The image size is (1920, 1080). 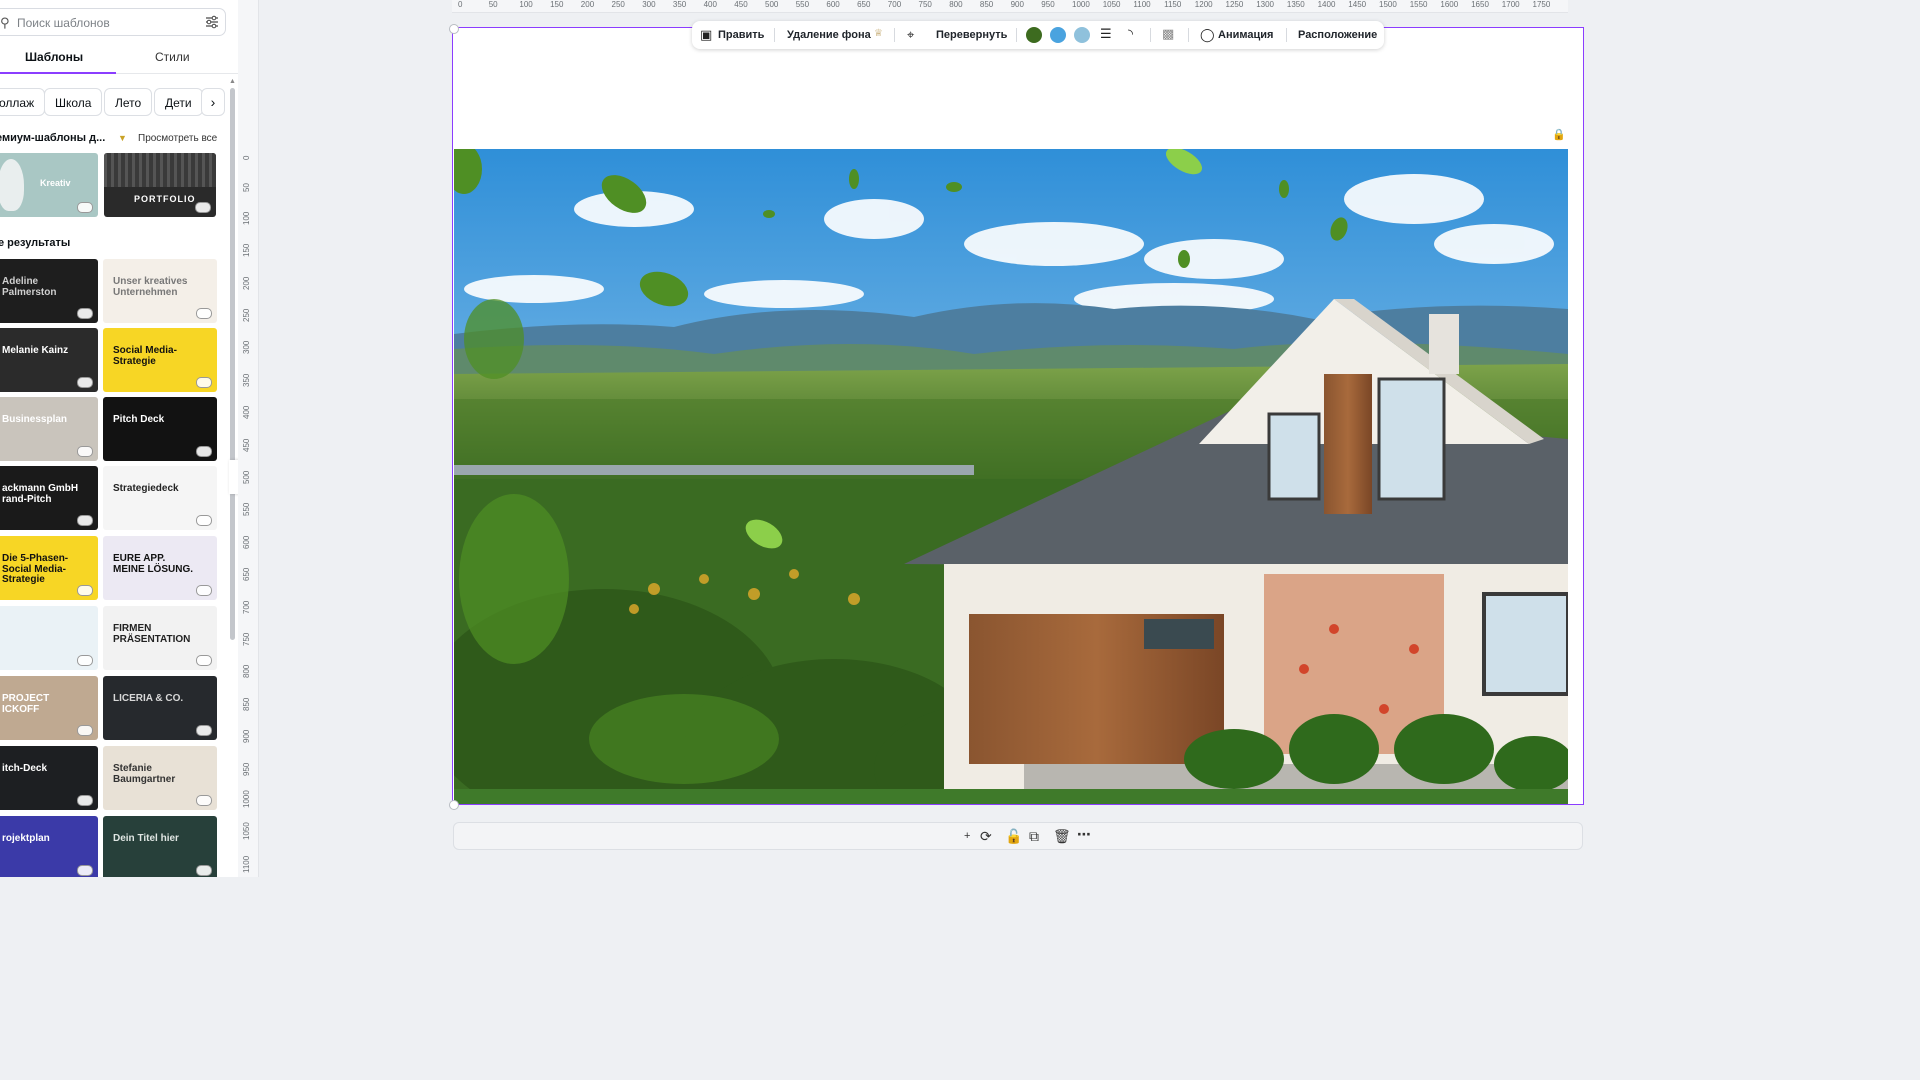 I want to click on lock-icon: 🔓, so click(x=1013, y=836).